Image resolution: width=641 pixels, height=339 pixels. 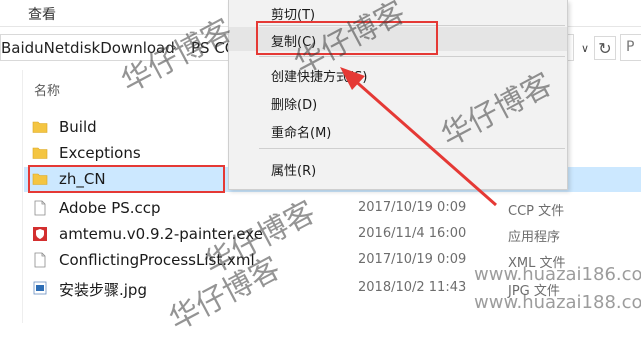 I want to click on file-name: amtemu.v0.9.2-painter.exe, so click(x=161, y=234).